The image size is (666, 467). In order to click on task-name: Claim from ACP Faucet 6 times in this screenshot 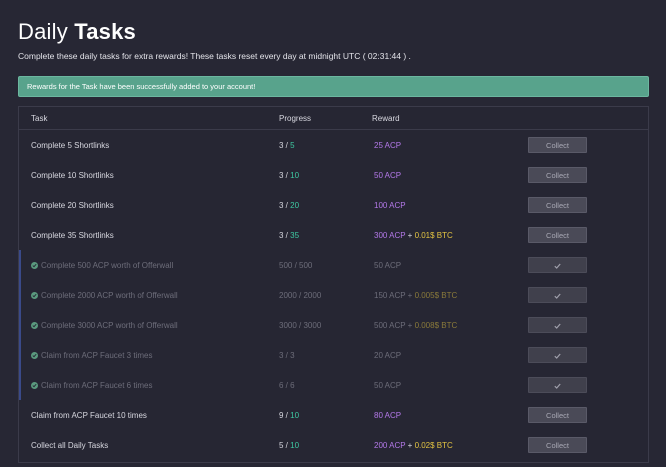, I will do `click(97, 385)`.